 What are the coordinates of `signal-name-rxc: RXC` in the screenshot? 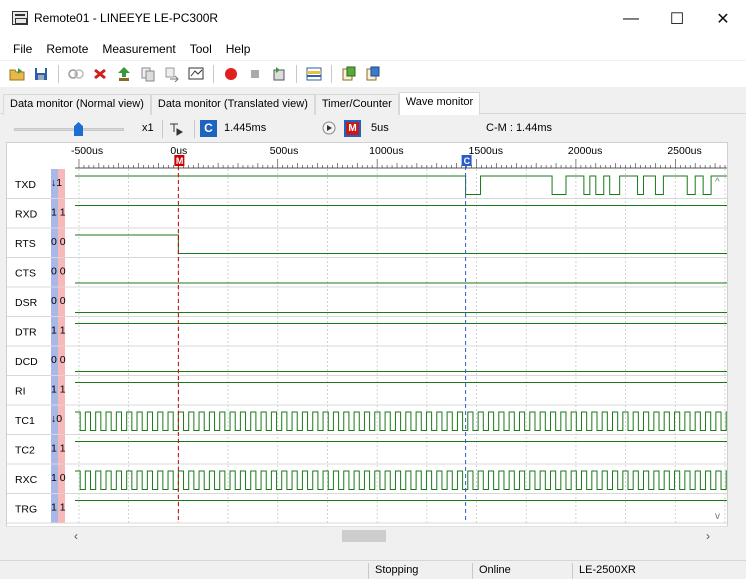 It's located at (26, 480).